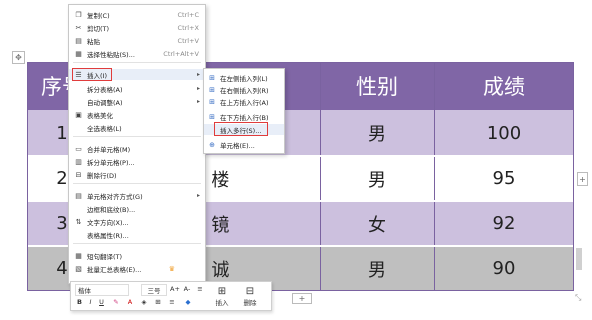 The width and height of the screenshot is (592, 320). I want to click on cell-align-icon: ▤, so click(78, 195).